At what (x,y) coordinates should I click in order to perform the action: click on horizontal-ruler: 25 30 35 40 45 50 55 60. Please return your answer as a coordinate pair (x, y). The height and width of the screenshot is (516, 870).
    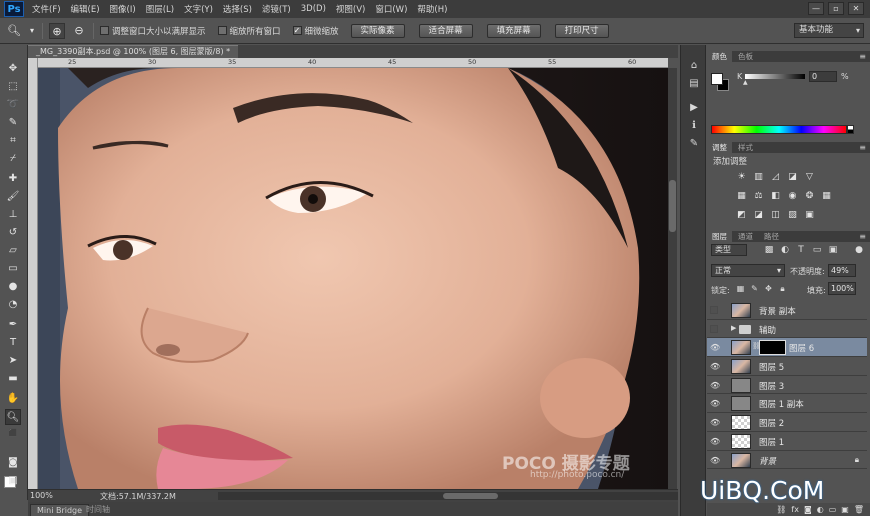
    Looking at the image, I should click on (353, 63).